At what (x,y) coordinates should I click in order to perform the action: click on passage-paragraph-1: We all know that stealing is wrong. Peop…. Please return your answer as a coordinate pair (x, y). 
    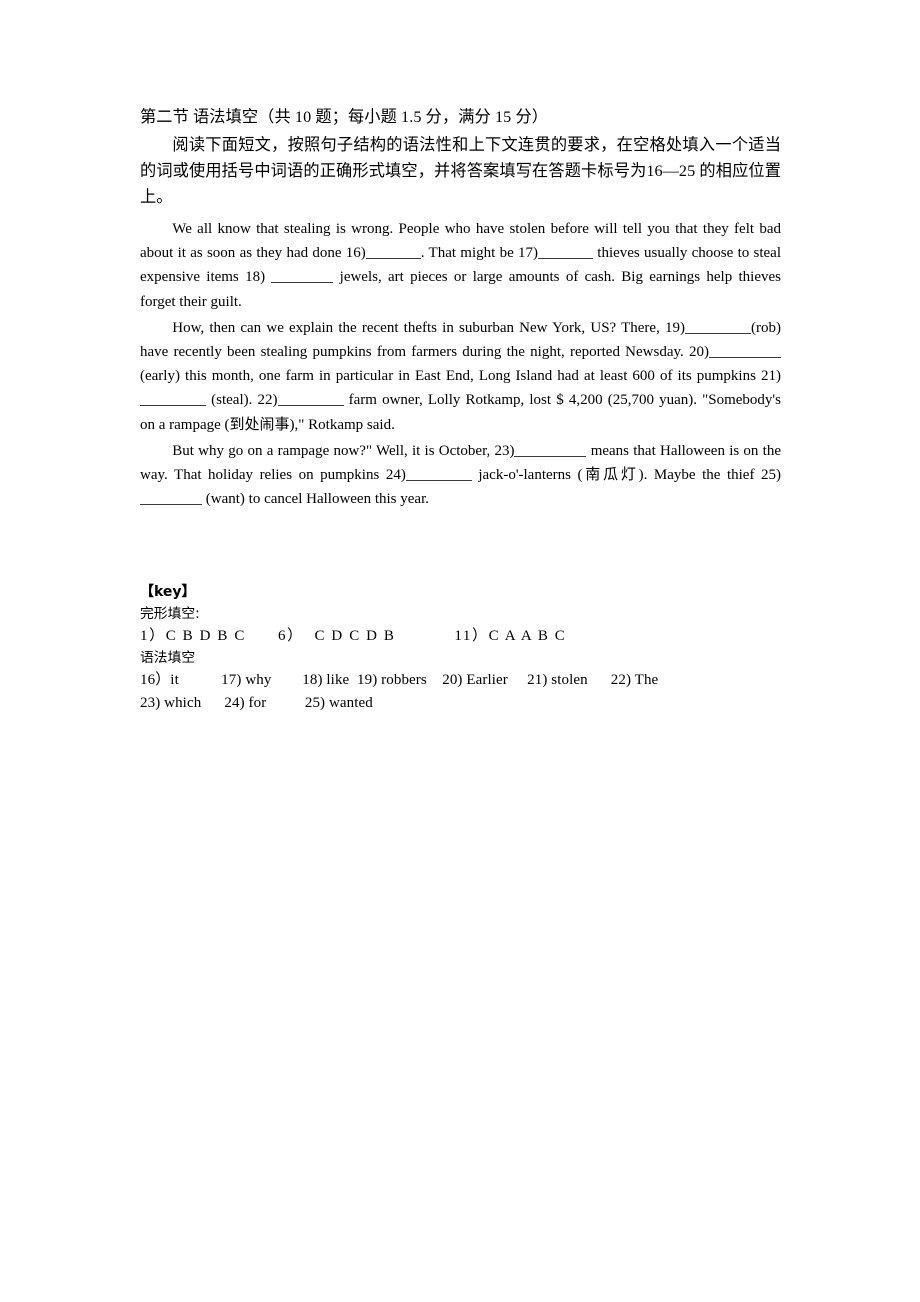
    Looking at the image, I should click on (460, 265).